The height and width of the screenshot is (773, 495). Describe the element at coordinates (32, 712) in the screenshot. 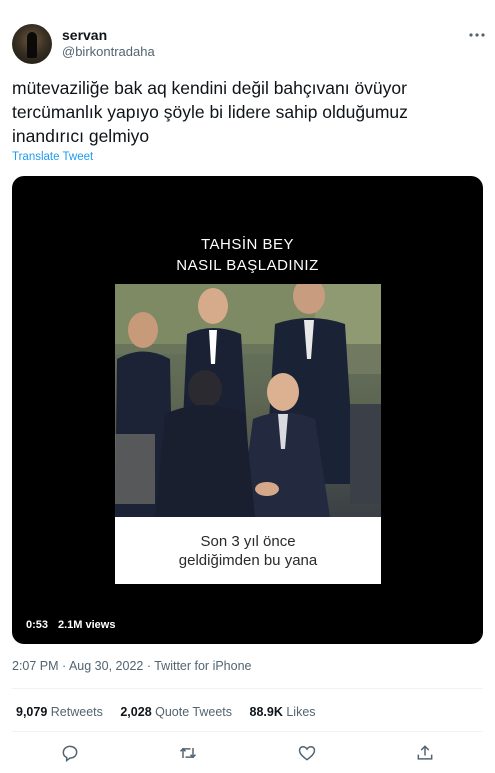

I see `retweets-count: 9,079` at that location.